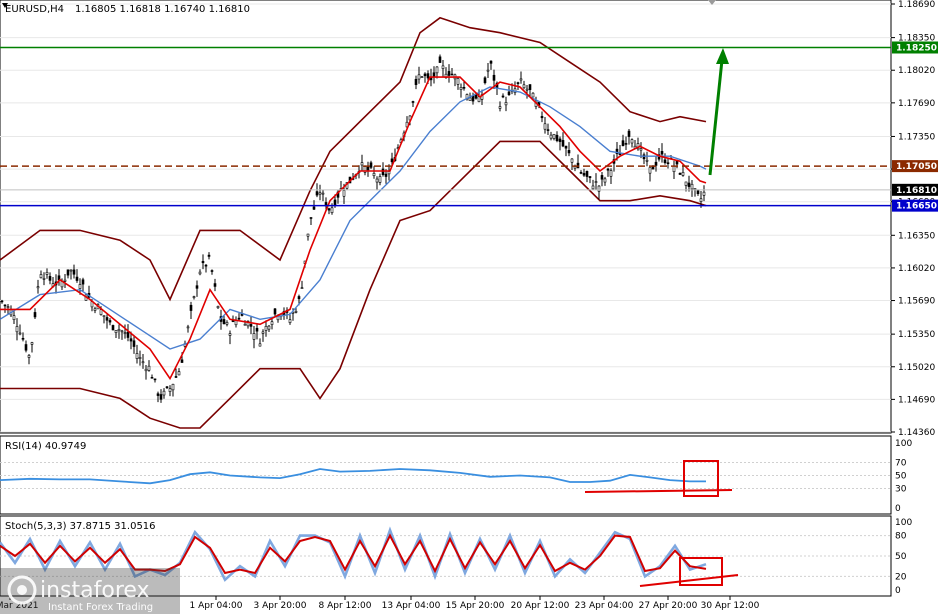 The height and width of the screenshot is (615, 939). What do you see at coordinates (901, 490) in the screenshot?
I see `rsi-tick-label: 30` at bounding box center [901, 490].